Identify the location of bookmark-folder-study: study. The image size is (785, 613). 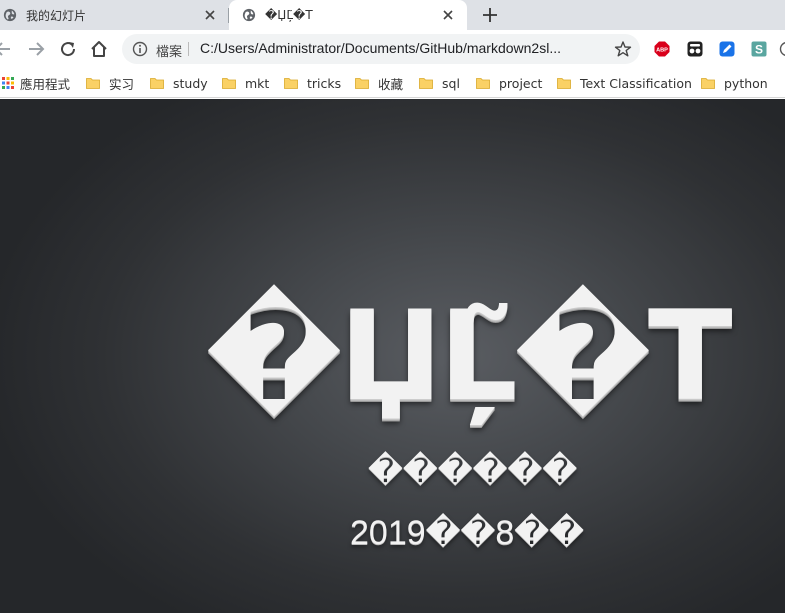
(179, 83).